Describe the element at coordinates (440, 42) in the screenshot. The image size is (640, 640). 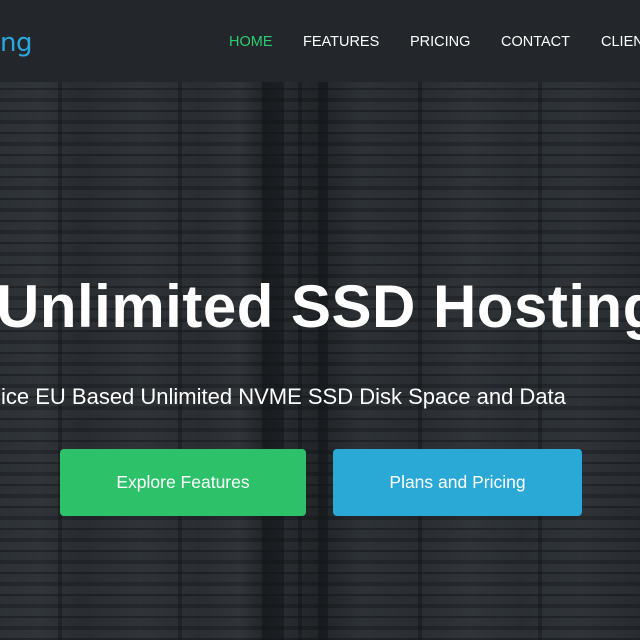
I see `nav-pricing: PRICING` at that location.